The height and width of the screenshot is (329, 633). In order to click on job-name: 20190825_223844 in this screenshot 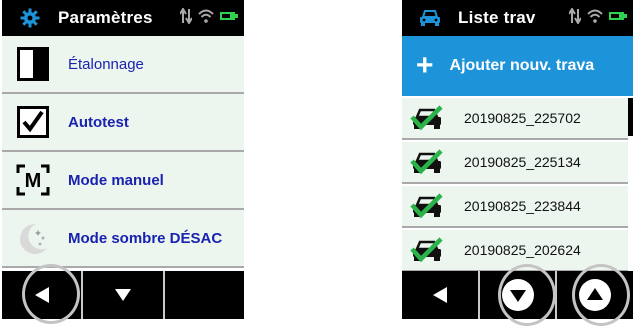, I will do `click(522, 206)`.